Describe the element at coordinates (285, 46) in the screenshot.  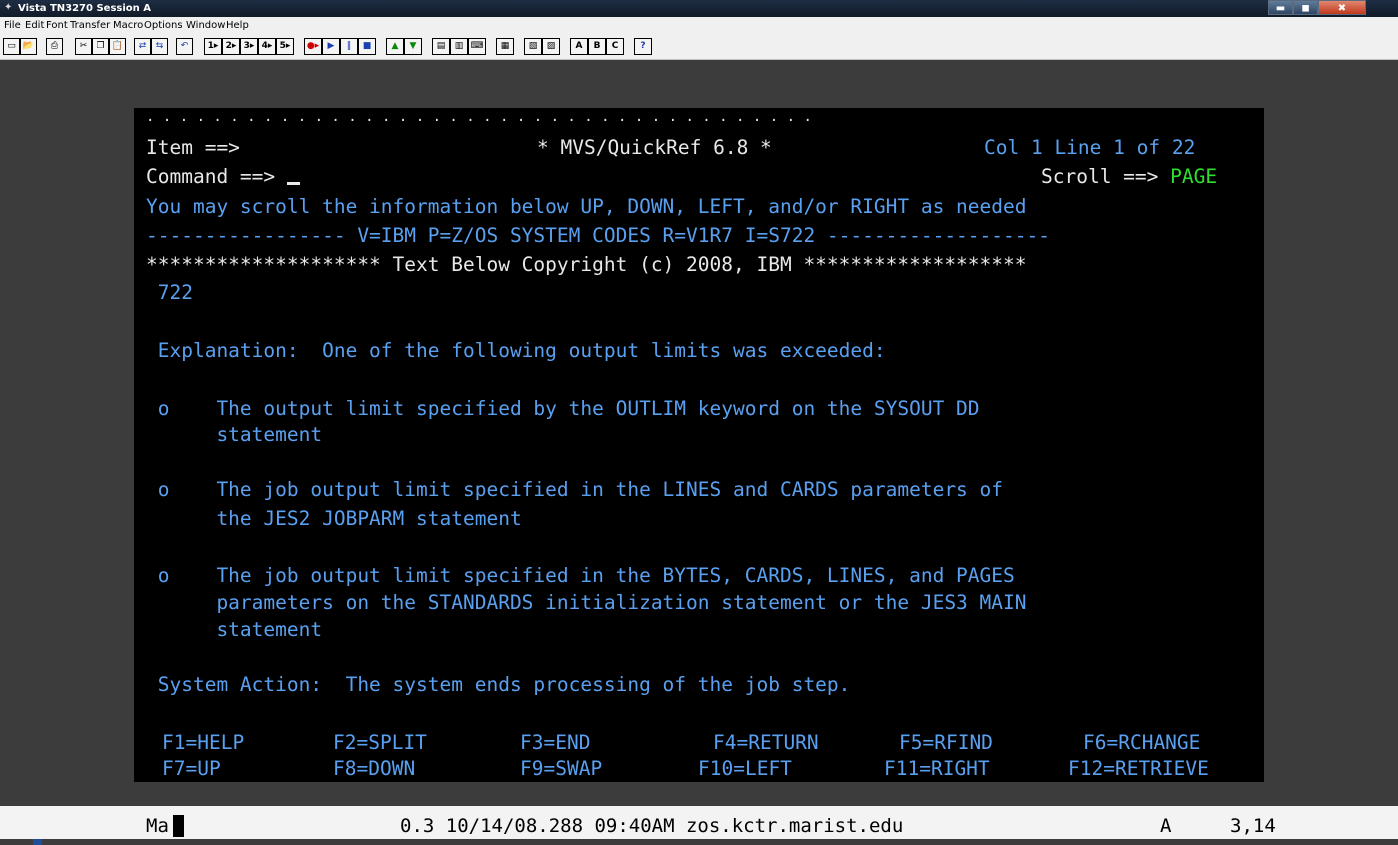
I see `macro-5-icon: 5▸` at that location.